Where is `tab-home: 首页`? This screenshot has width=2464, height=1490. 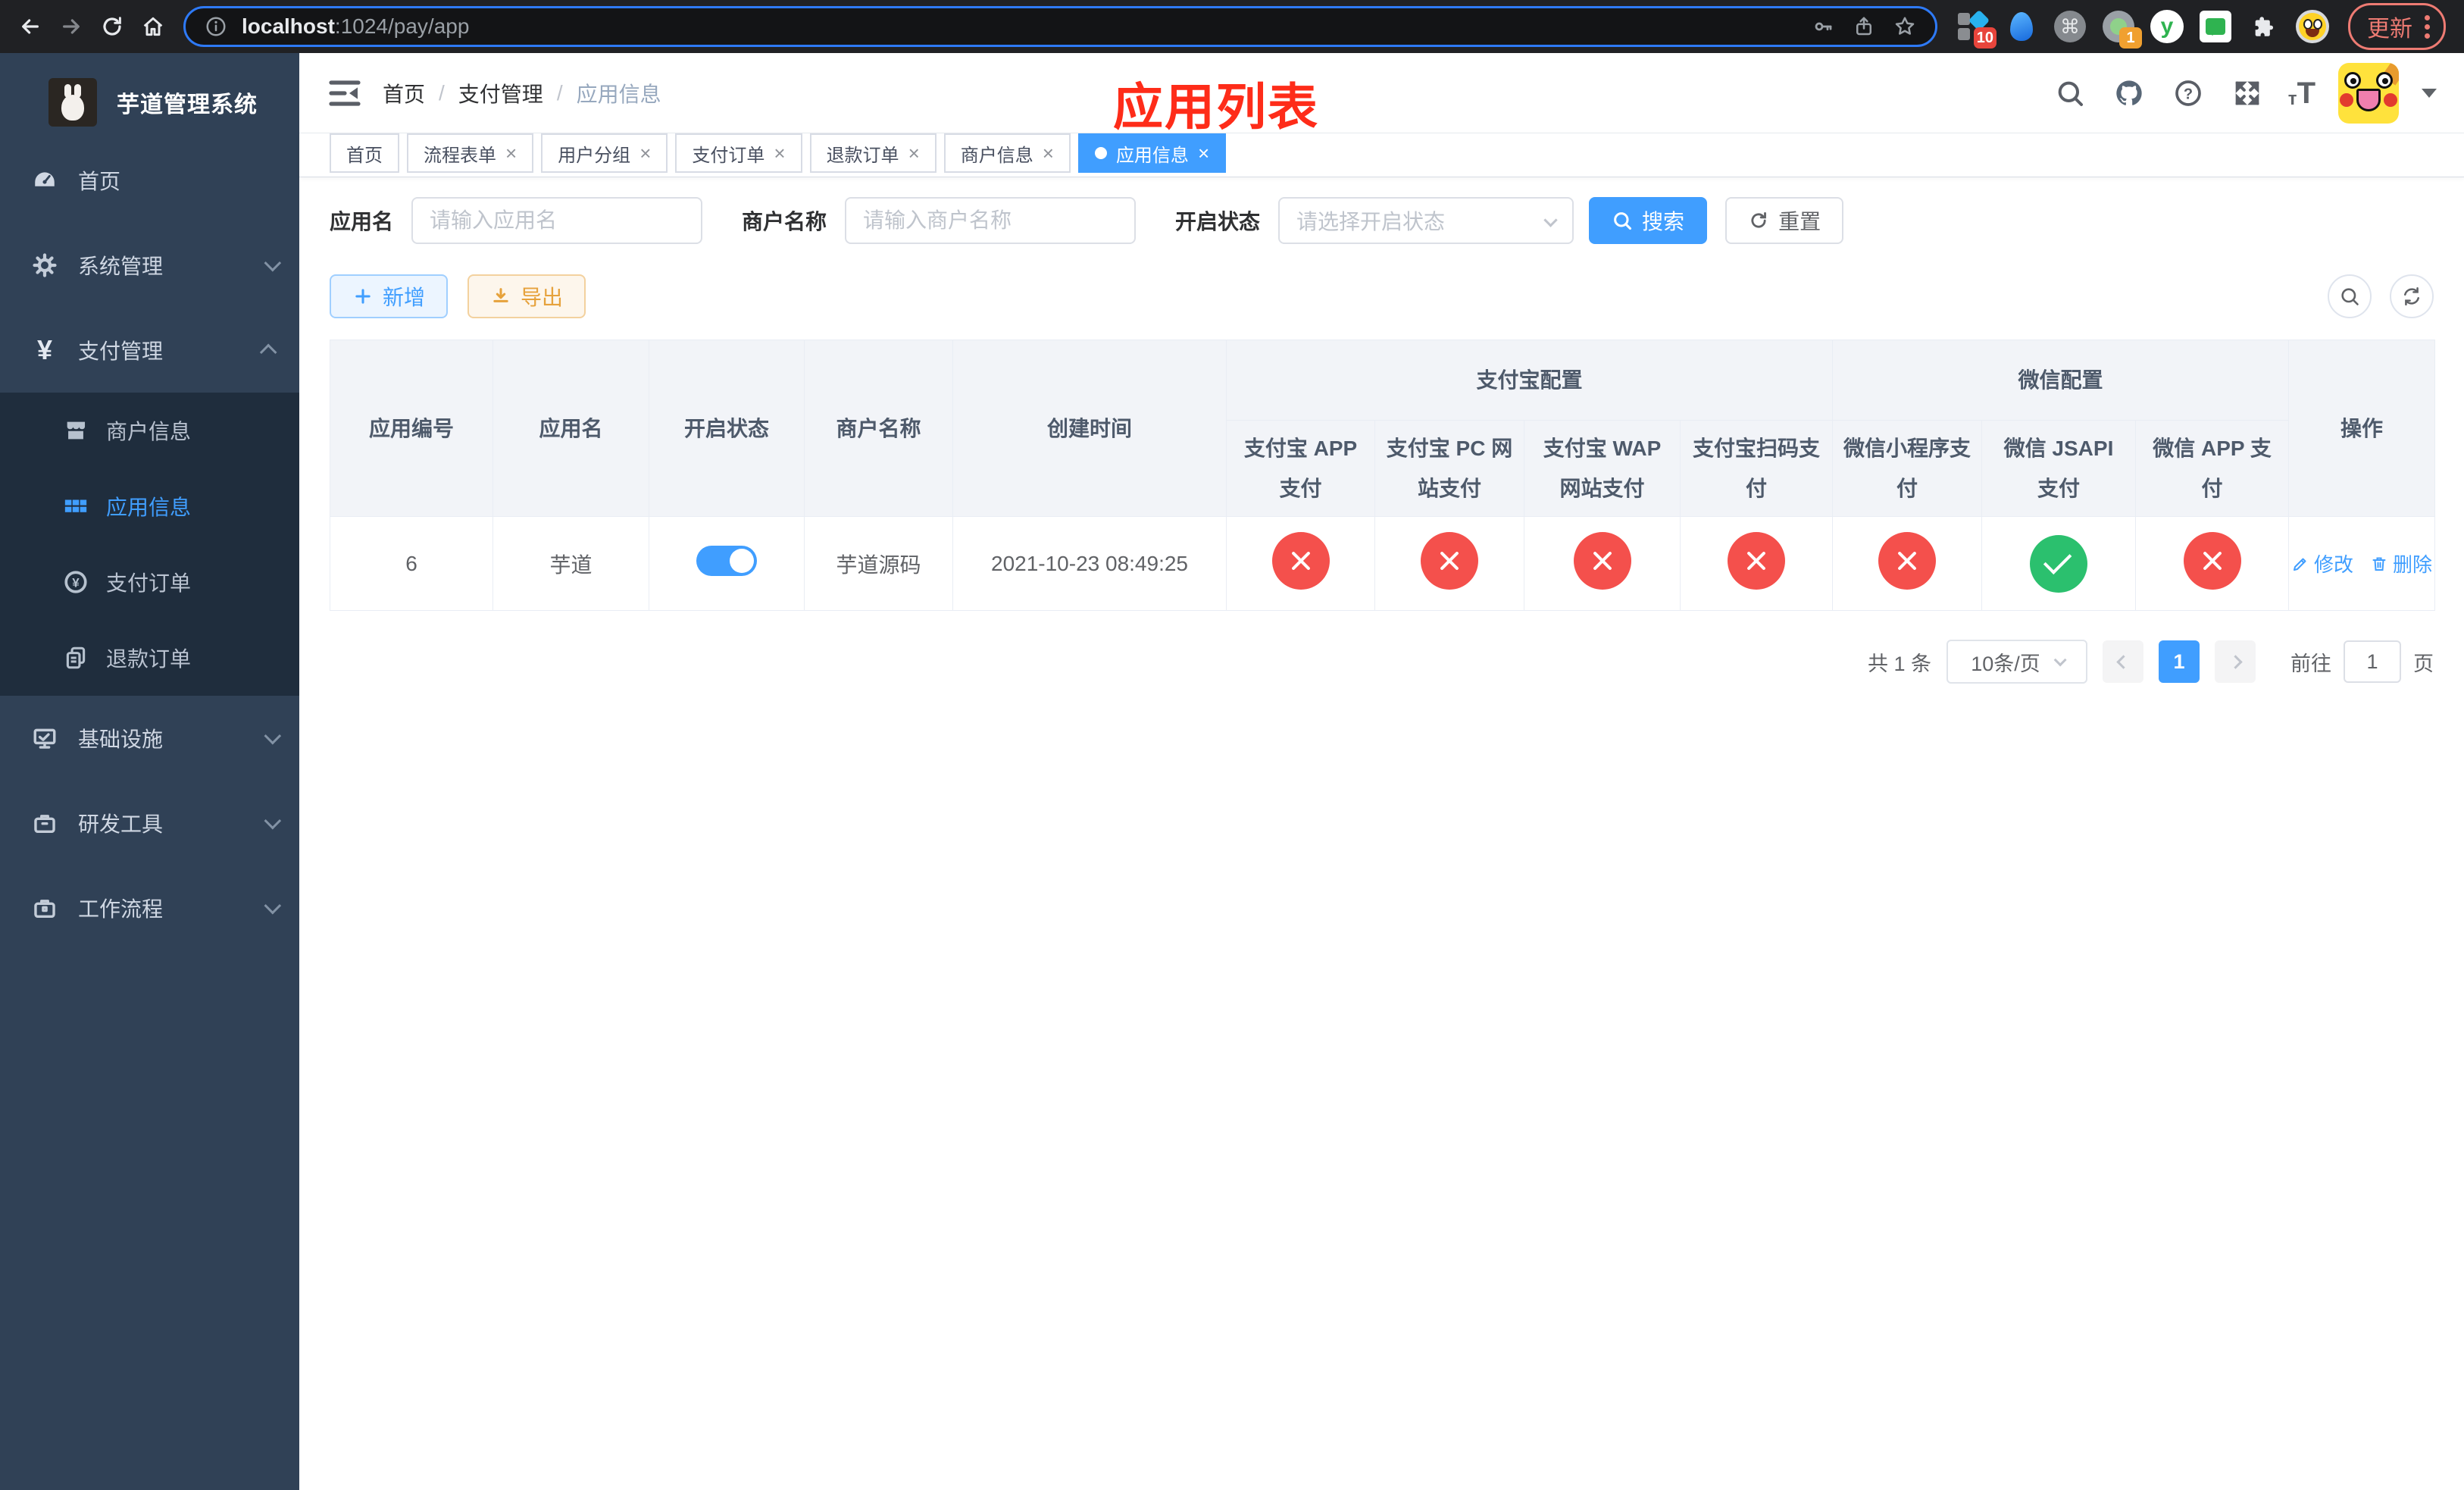
tab-home: 首页 is located at coordinates (364, 153).